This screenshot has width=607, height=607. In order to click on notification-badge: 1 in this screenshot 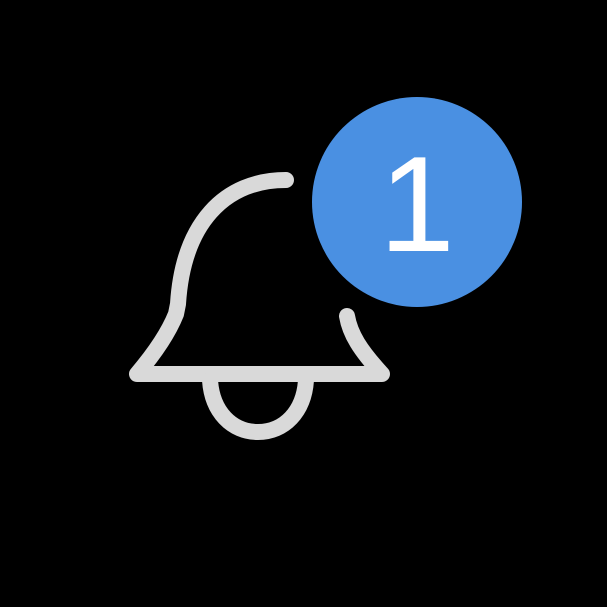, I will do `click(417, 202)`.